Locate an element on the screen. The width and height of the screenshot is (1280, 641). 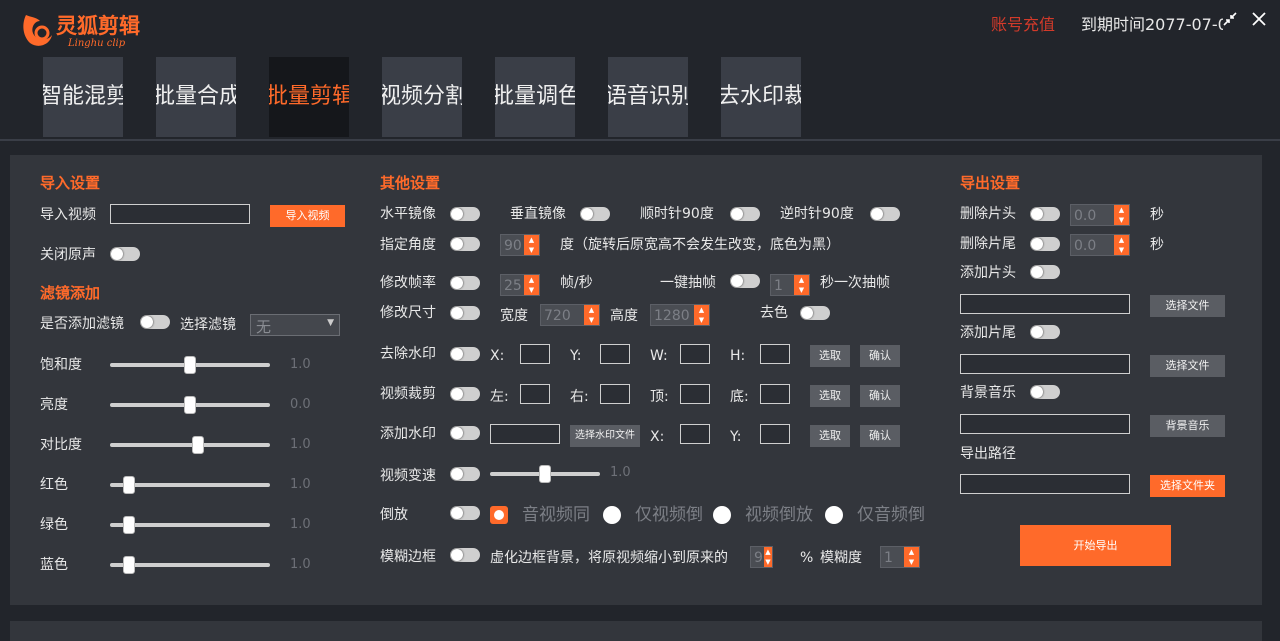
wm-pick-button: 选取 is located at coordinates (830, 356).